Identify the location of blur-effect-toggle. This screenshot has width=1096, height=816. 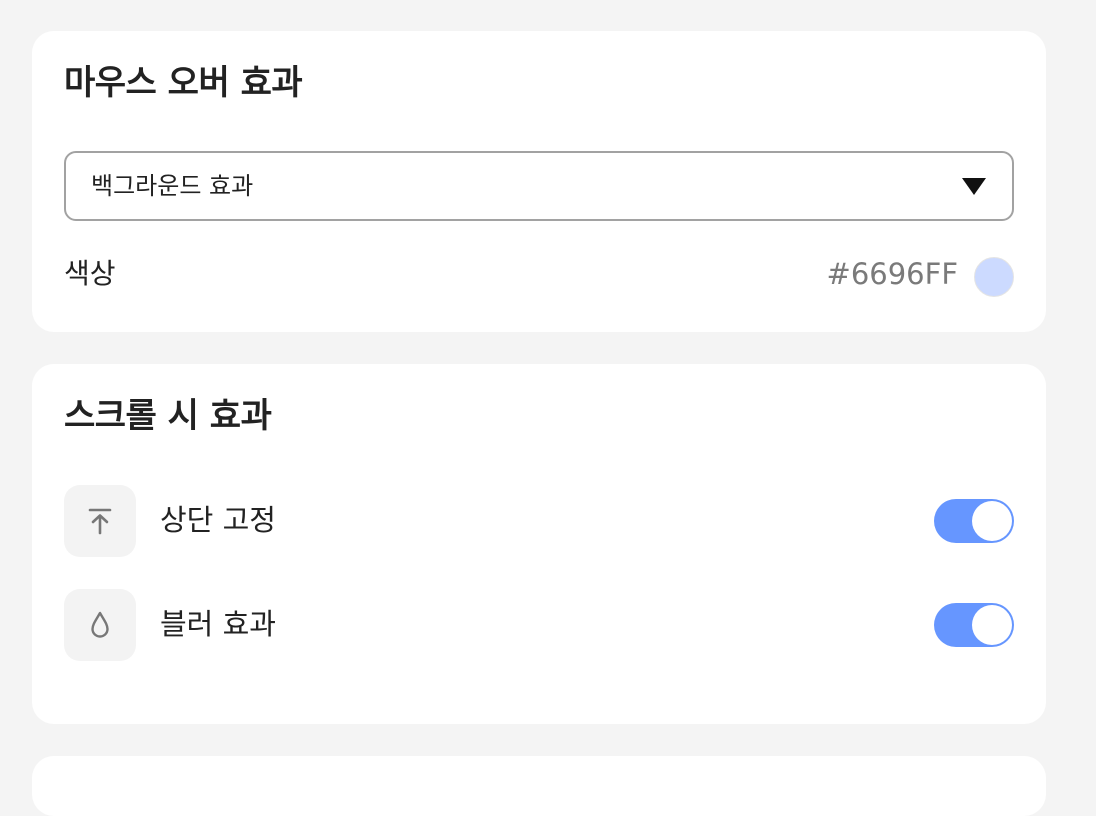
(974, 625).